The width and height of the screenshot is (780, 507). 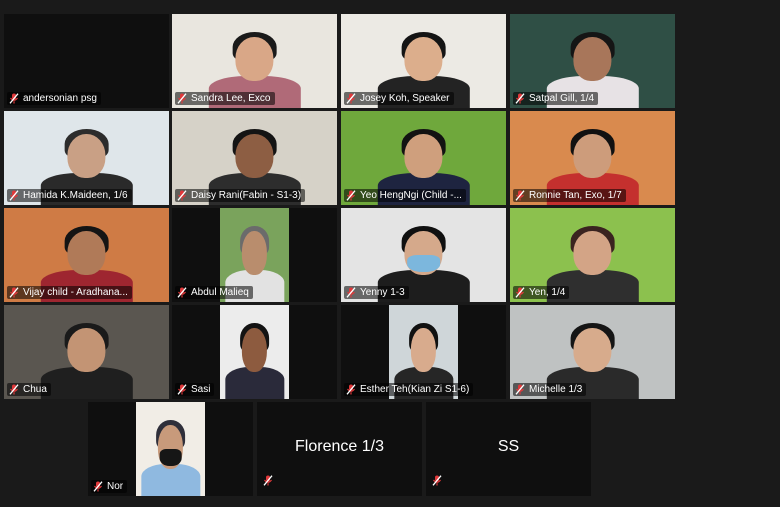 What do you see at coordinates (575, 195) in the screenshot?
I see `participant-name: Ronnie Tan, Exo, 1/7` at bounding box center [575, 195].